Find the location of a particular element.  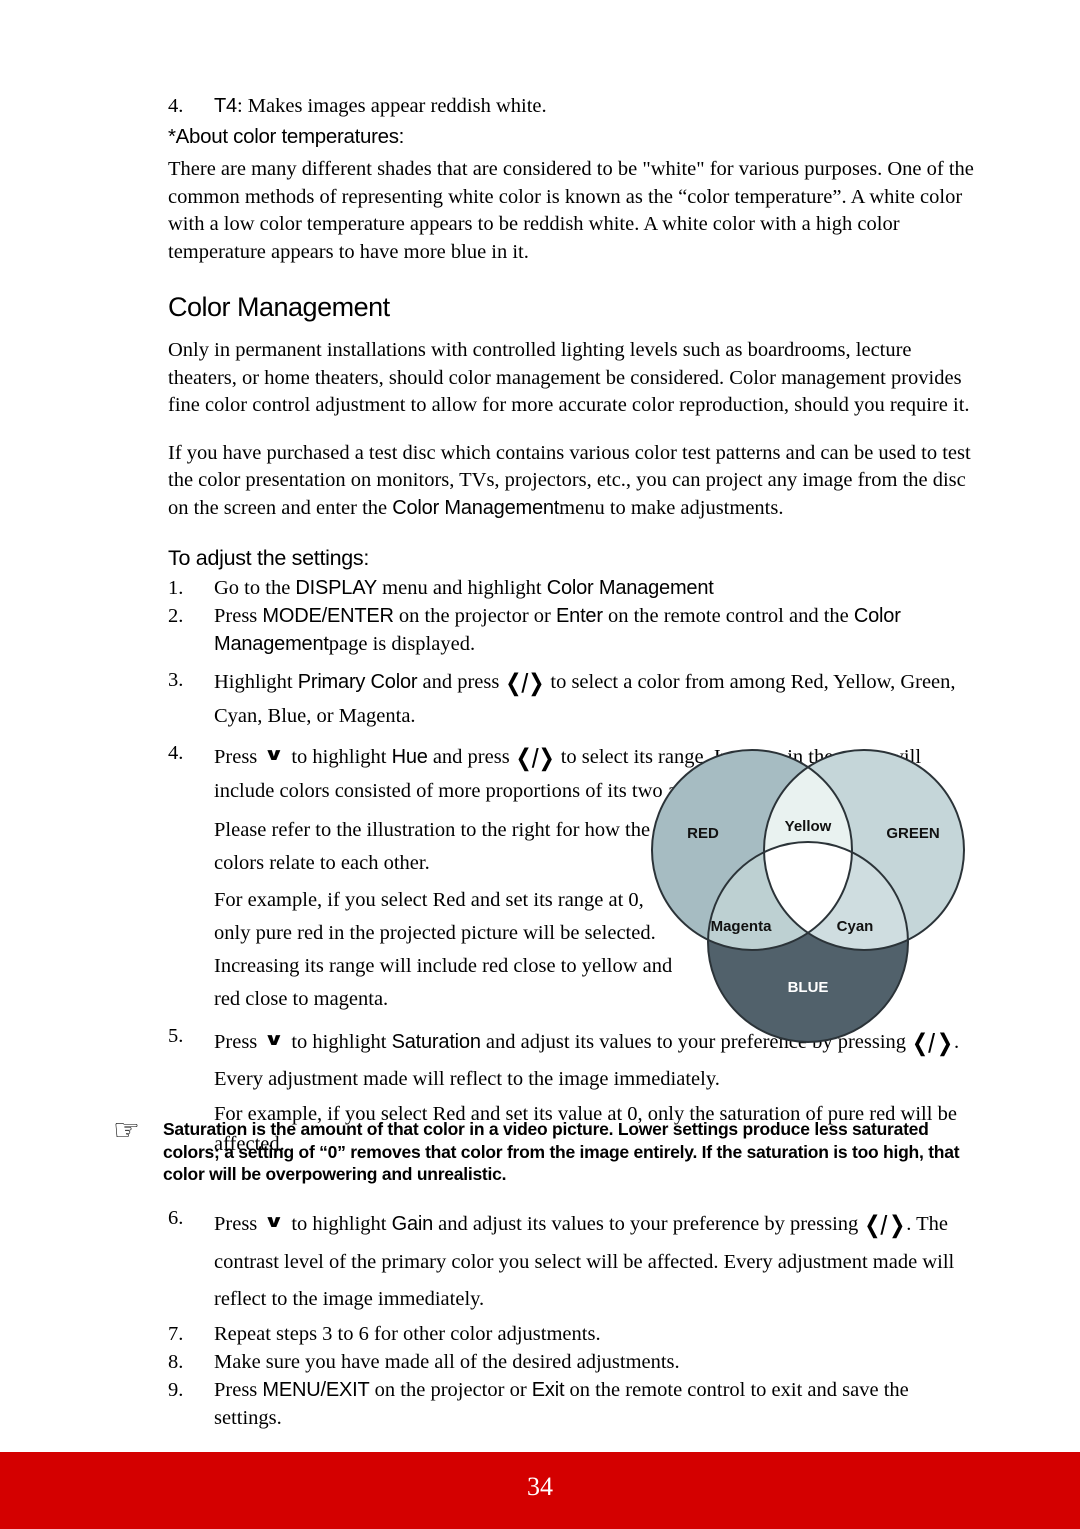

color-relationship-venn-diagram: RED GREEN Yellow Magenta Cyan BLUE is located at coordinates (808, 901).